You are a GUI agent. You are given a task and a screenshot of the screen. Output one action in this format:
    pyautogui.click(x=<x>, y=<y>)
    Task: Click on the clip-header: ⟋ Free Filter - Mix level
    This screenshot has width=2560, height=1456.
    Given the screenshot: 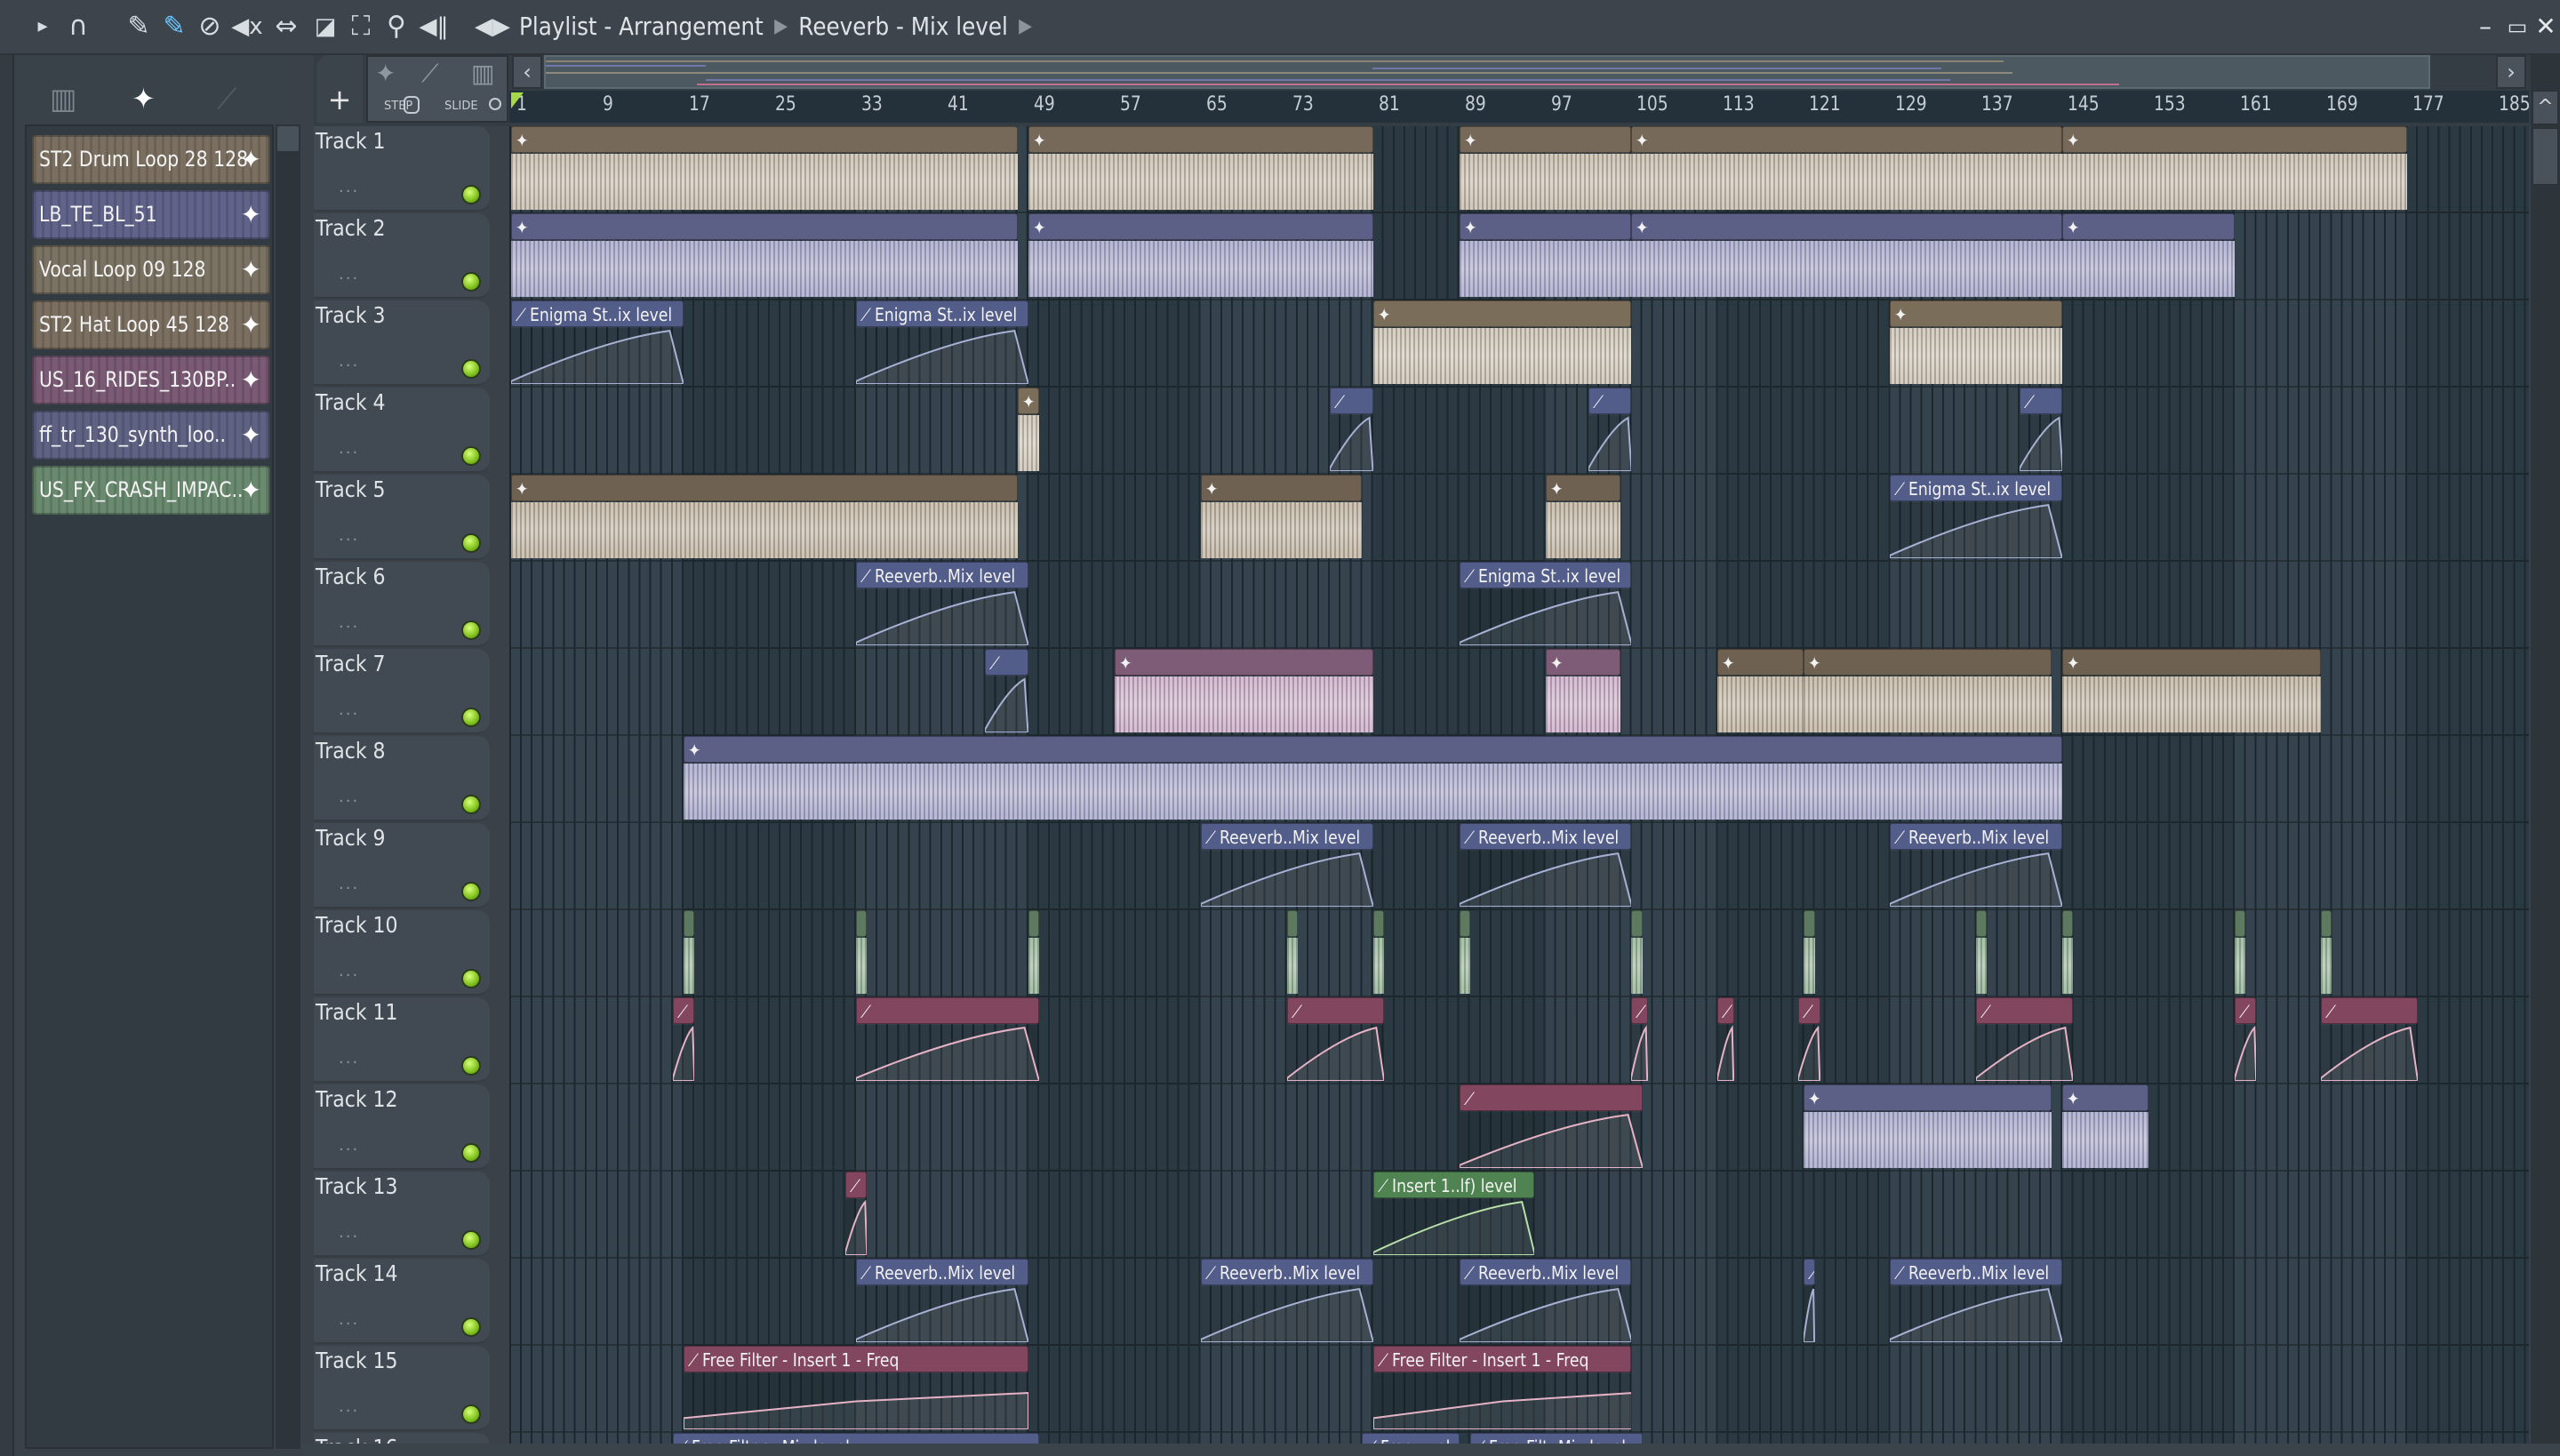 What is the action you would take?
    pyautogui.click(x=855, y=1438)
    